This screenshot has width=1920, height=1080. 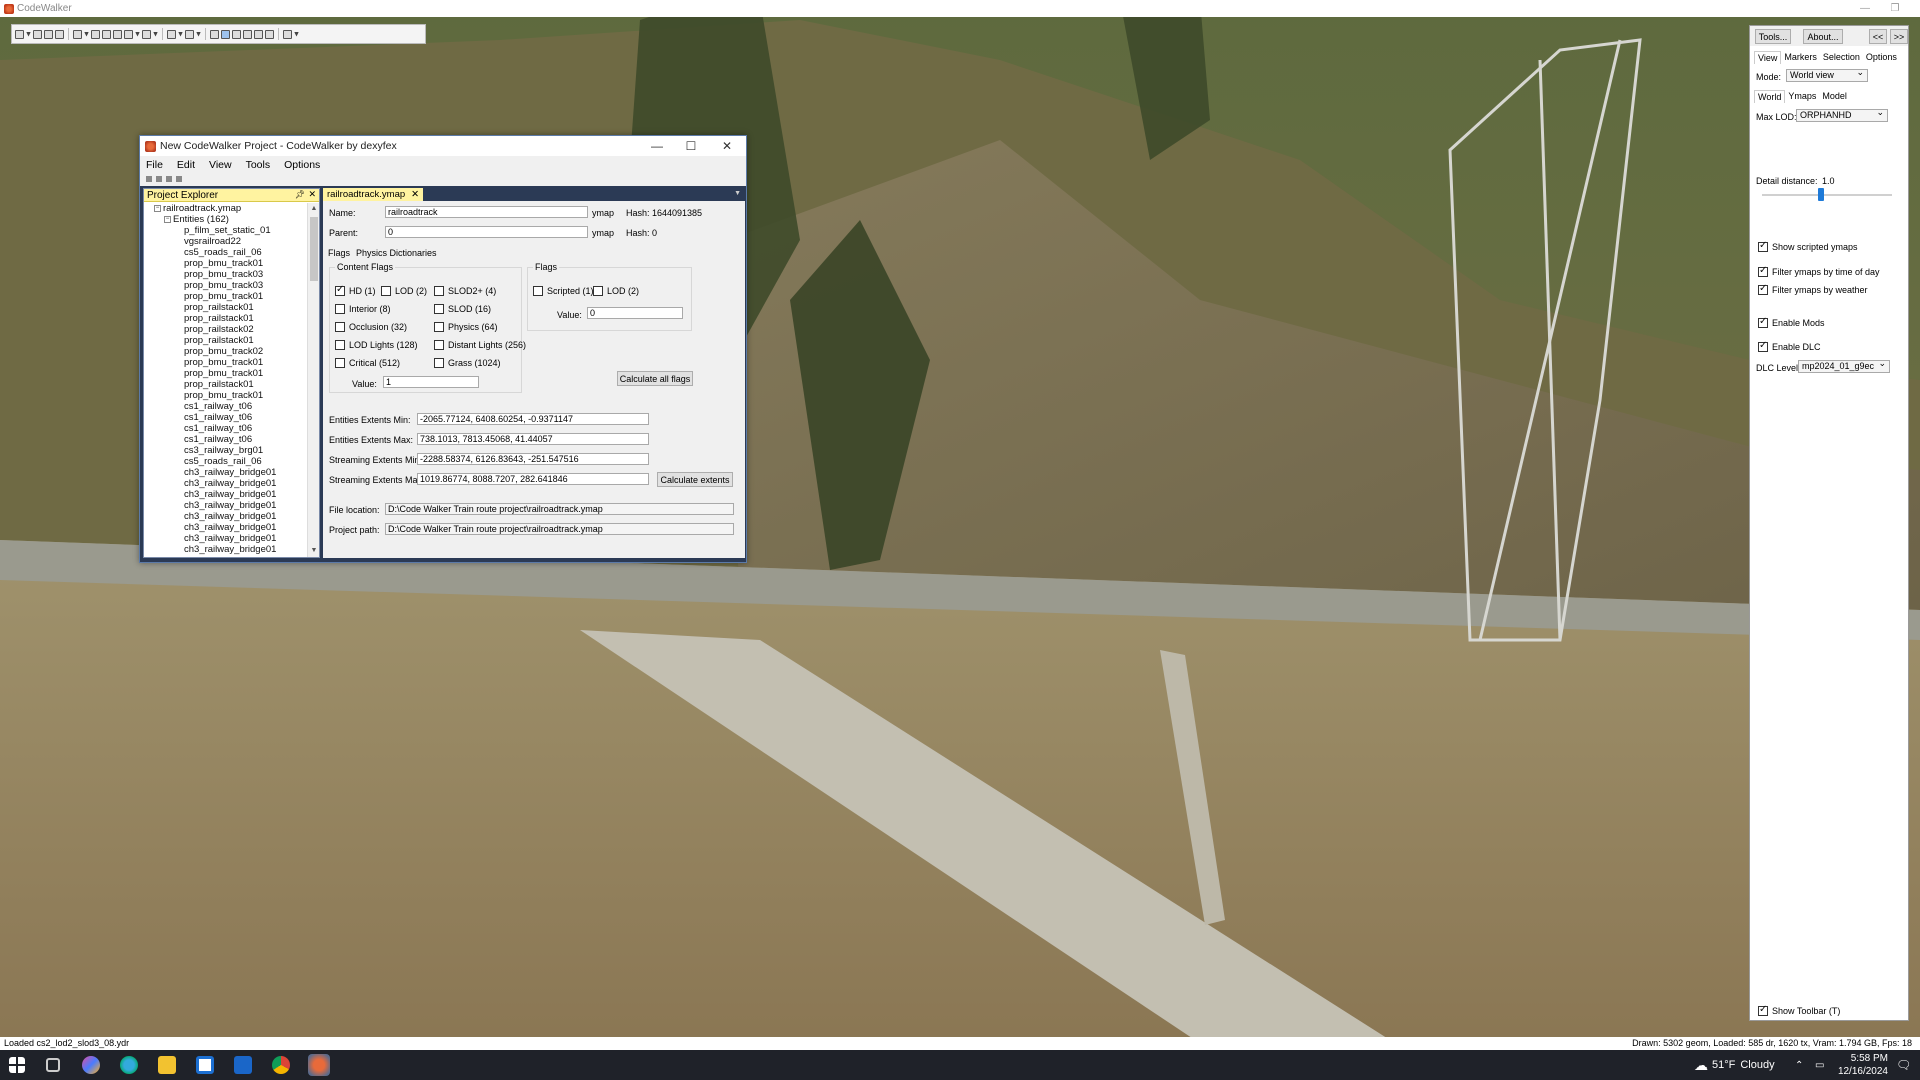 I want to click on collapse-icon: −, so click(x=167, y=219).